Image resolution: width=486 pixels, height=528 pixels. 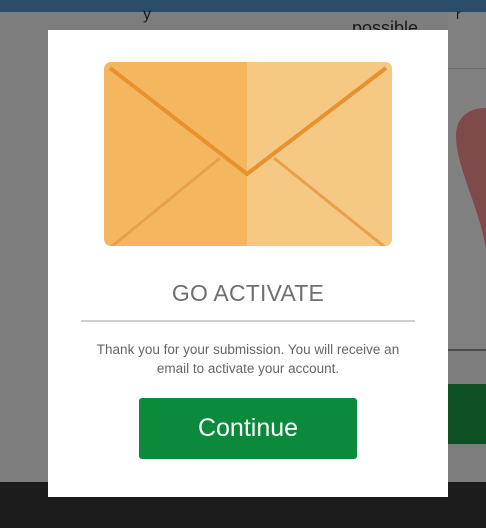 What do you see at coordinates (319, 154) in the screenshot?
I see `envelope-body-right` at bounding box center [319, 154].